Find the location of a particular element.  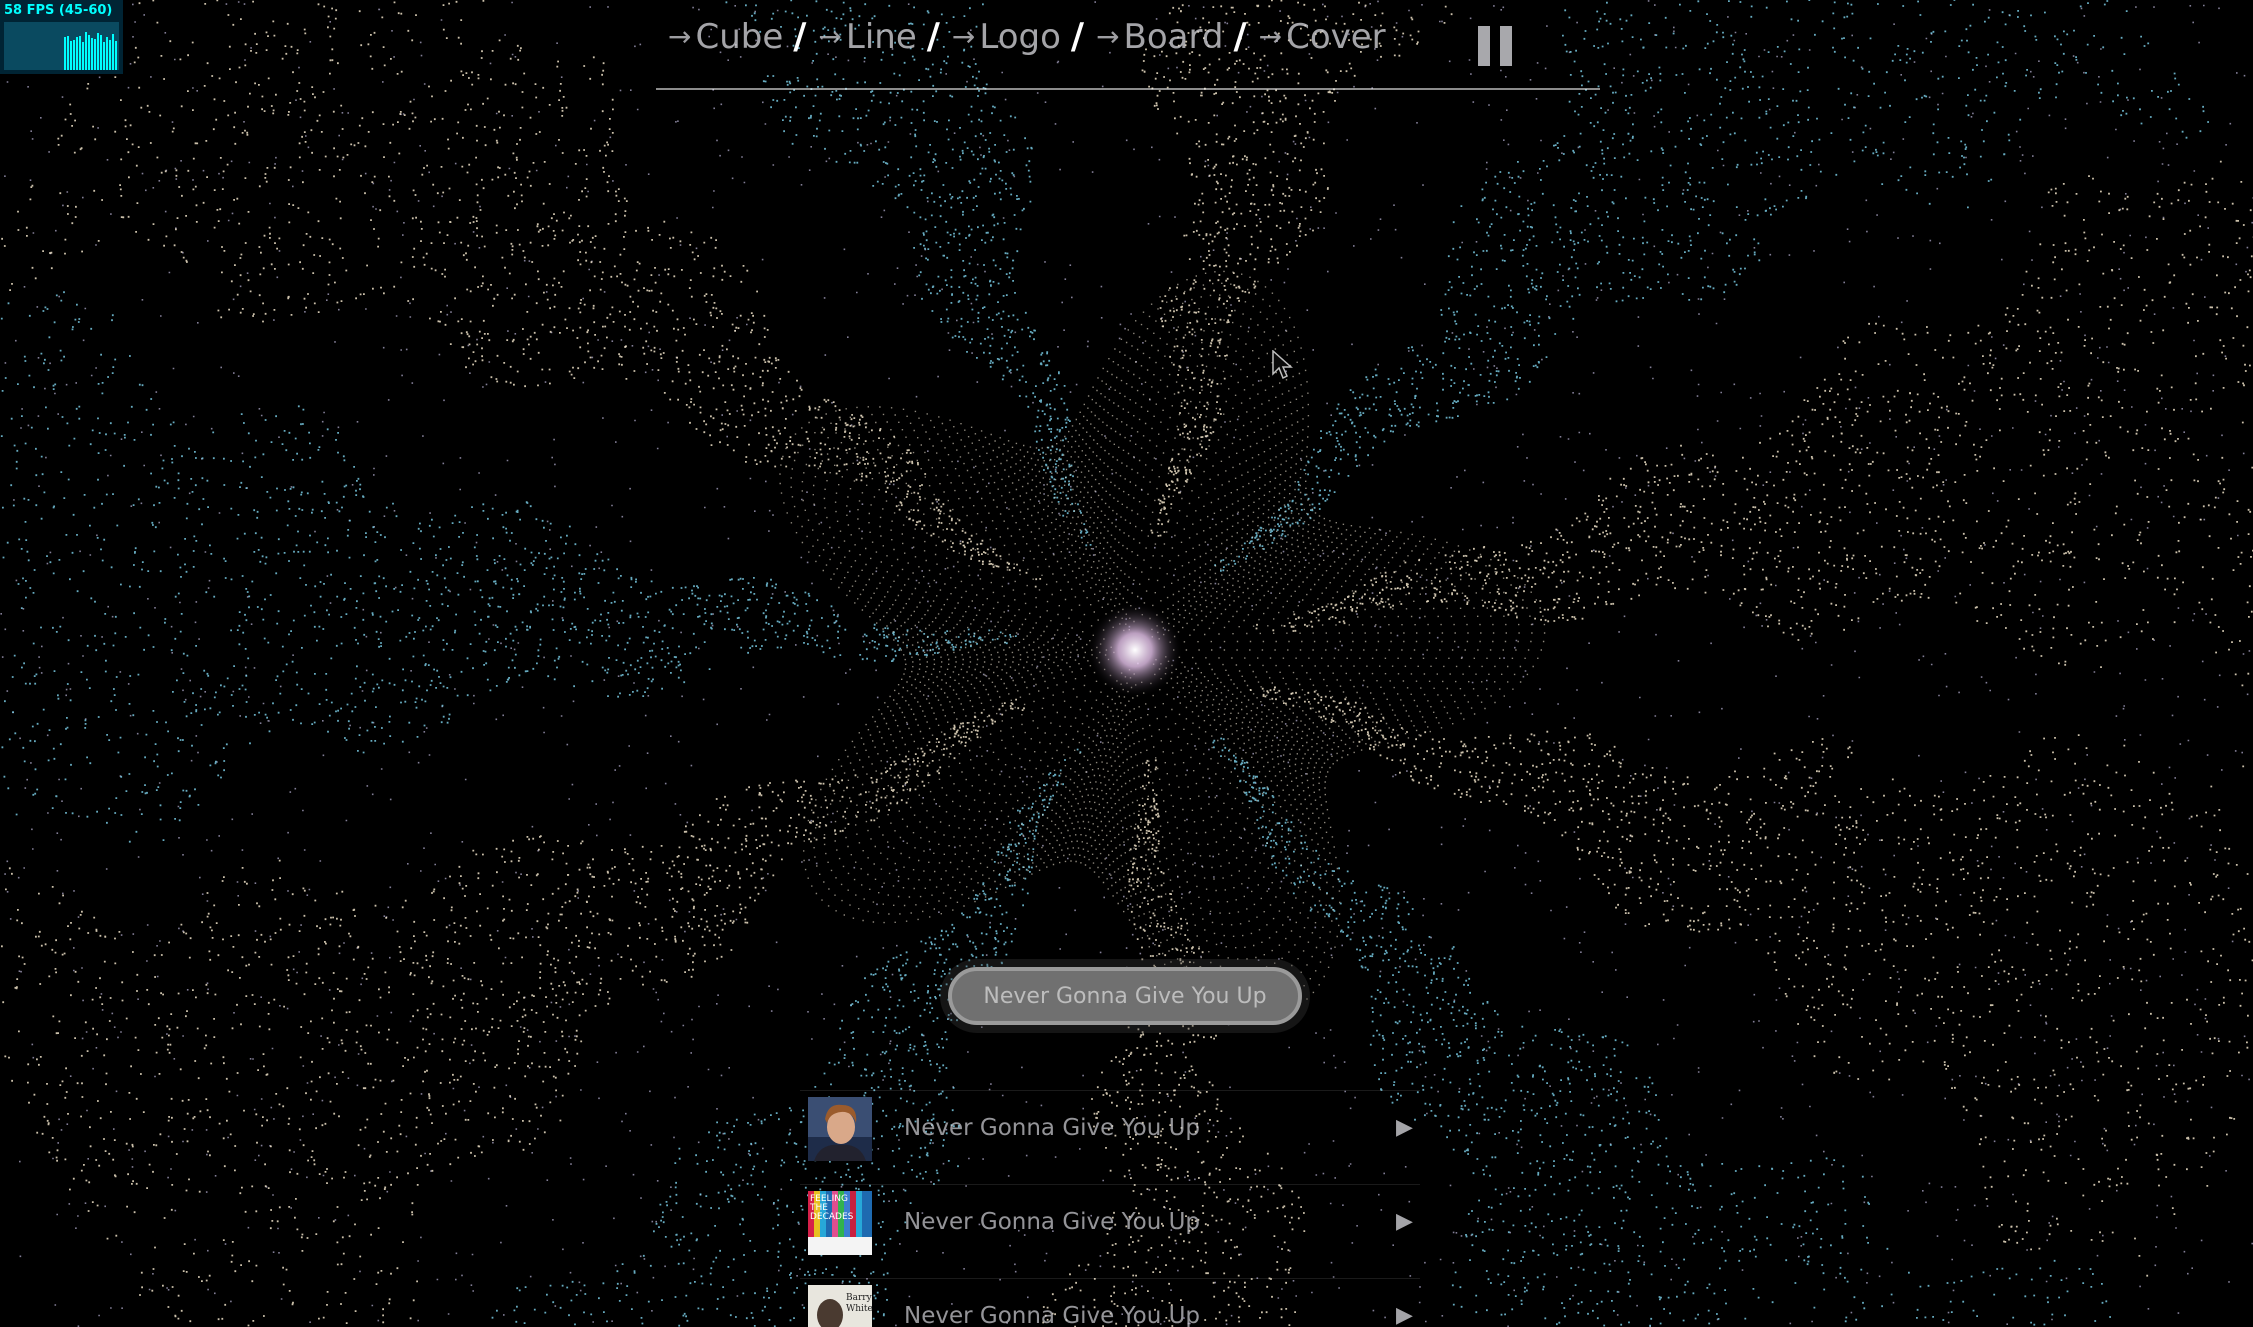

nav-item-line: → Line is located at coordinates (867, 37).